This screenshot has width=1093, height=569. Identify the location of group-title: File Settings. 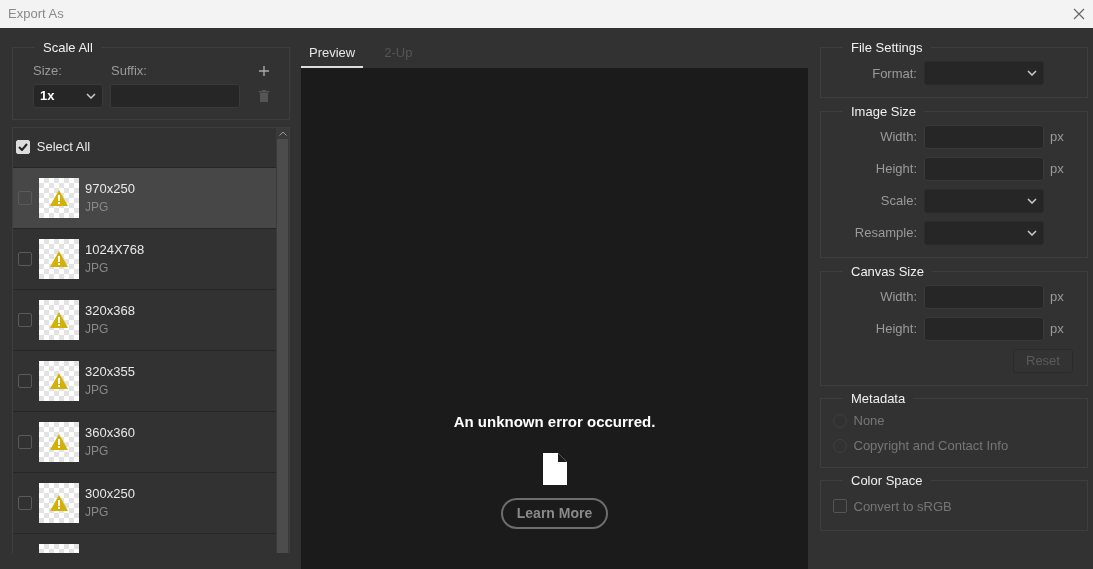
(887, 47).